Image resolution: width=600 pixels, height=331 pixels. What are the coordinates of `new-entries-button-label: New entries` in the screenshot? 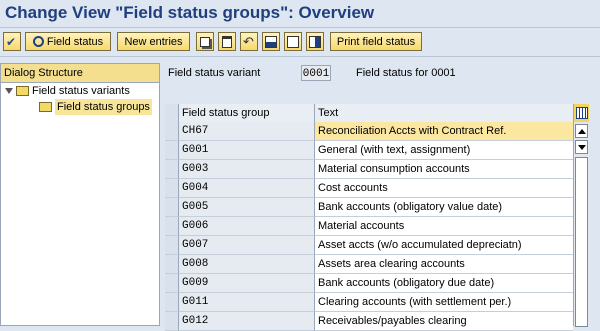 It's located at (153, 41).